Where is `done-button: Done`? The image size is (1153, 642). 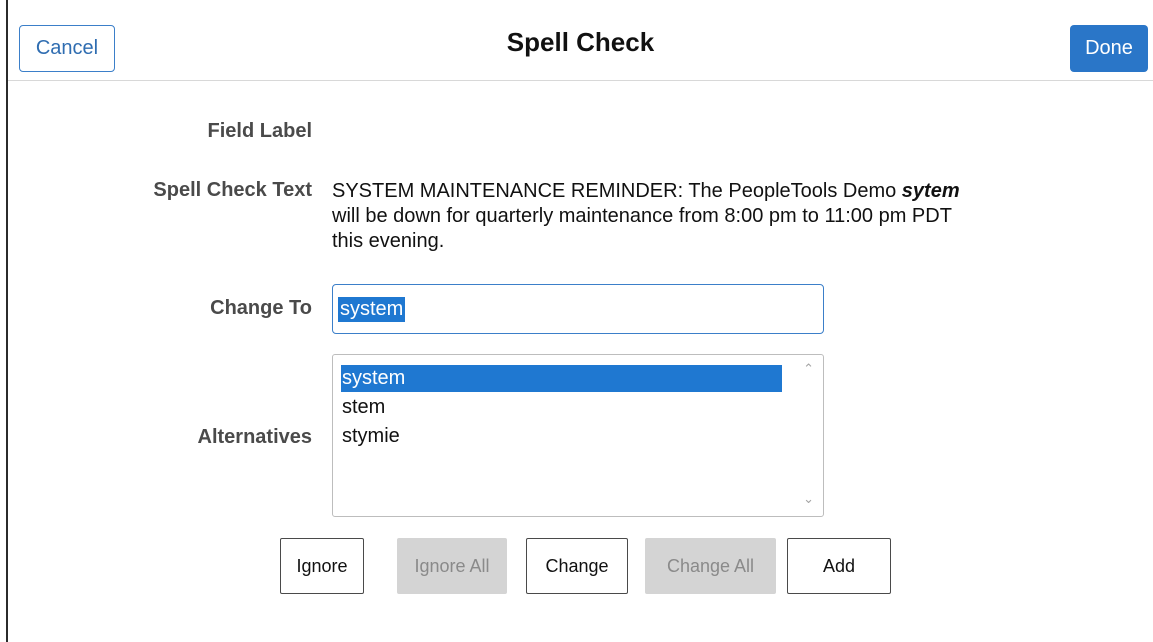 done-button: Done is located at coordinates (1109, 48).